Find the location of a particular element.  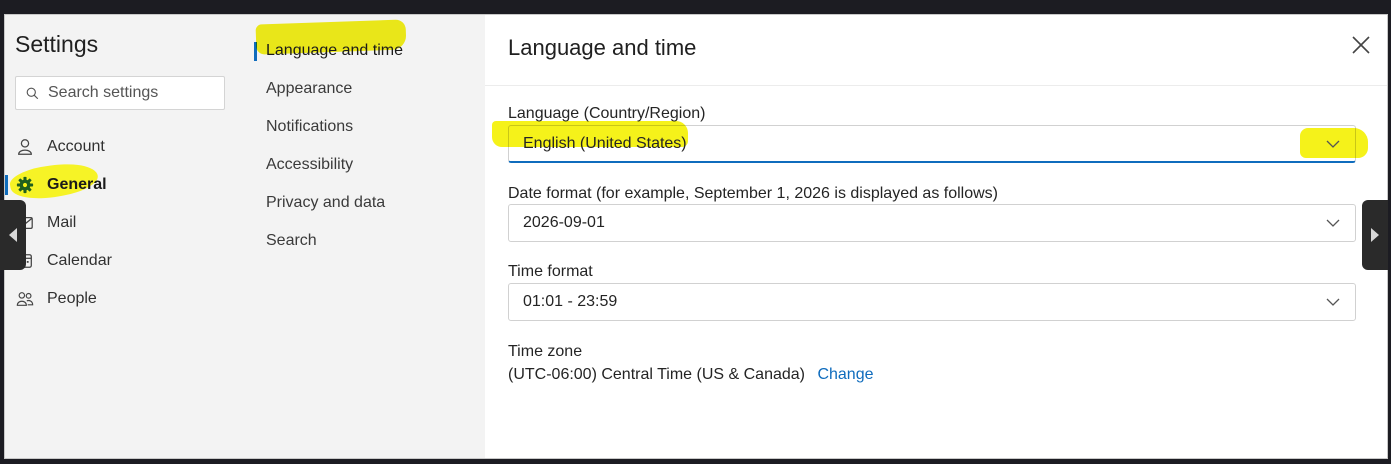

sidebar-item-calendar: Calendar is located at coordinates (127, 261).